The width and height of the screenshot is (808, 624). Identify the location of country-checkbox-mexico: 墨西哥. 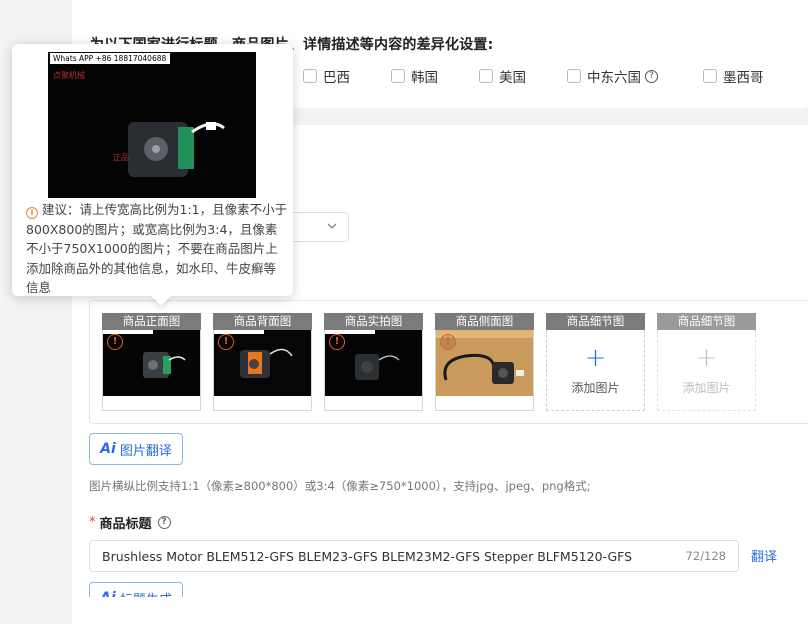
(733, 76).